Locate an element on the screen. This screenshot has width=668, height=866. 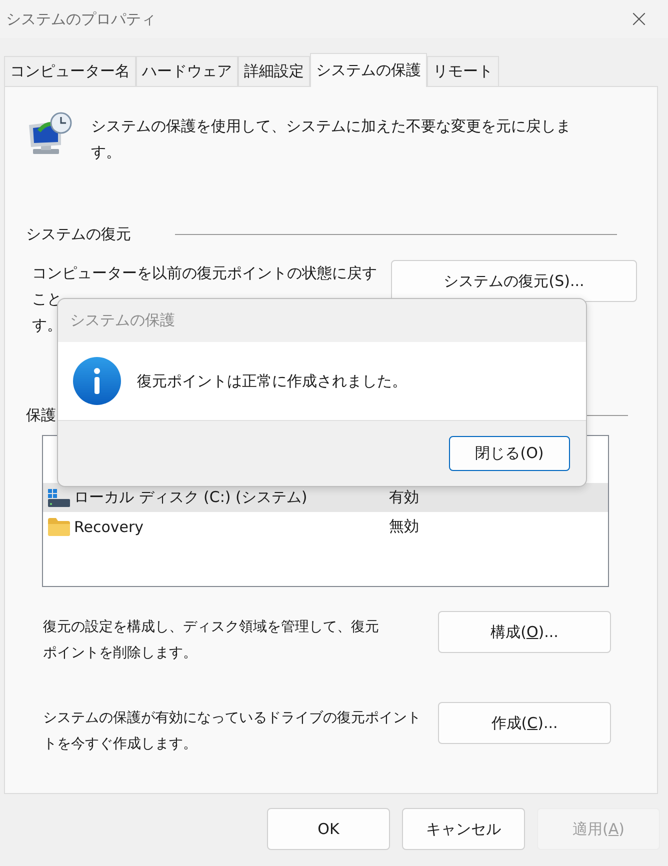
action-description: システムの保護が有効になっているドライブの復元ポイント is located at coordinates (232, 718).